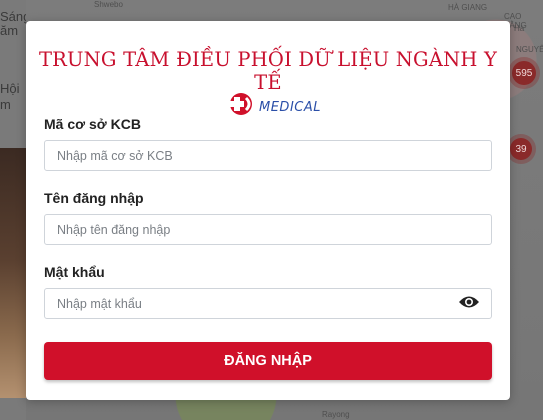 This screenshot has width=543, height=420. What do you see at coordinates (268, 229) in the screenshot?
I see `username-input` at bounding box center [268, 229].